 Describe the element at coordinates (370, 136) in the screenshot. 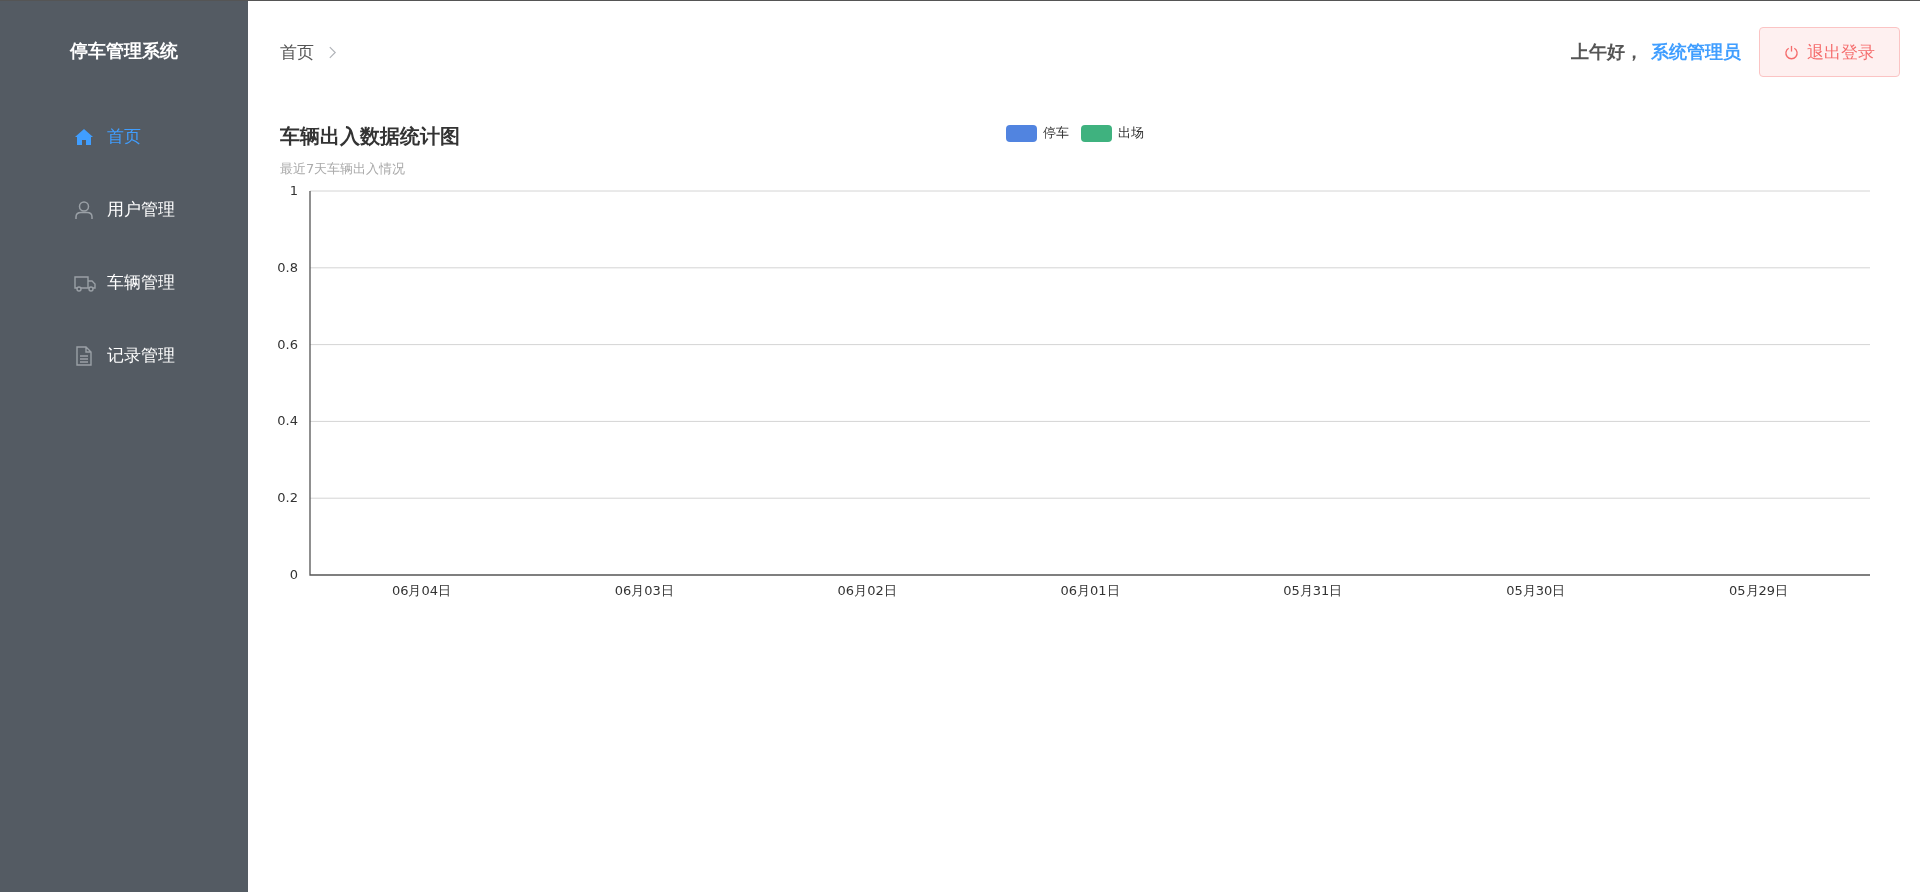

I see `chart-title: 车辆出入数据统计图` at that location.